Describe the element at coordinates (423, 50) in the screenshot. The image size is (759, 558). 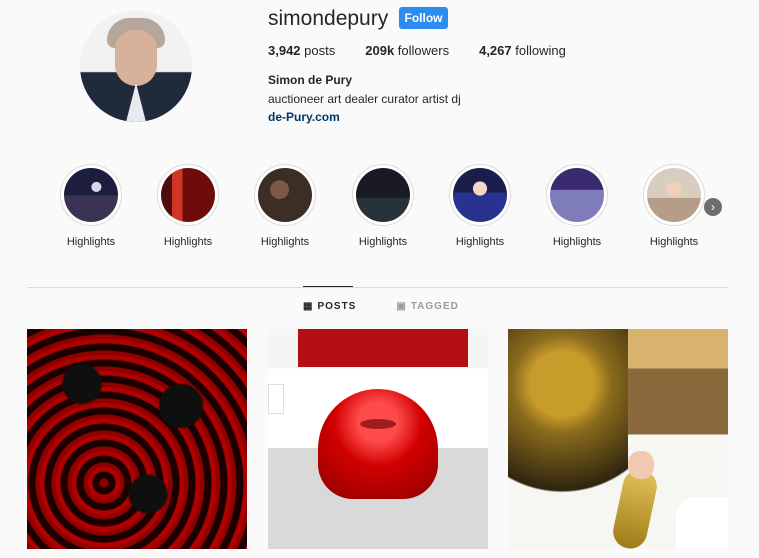
I see `followers-label: followers` at that location.